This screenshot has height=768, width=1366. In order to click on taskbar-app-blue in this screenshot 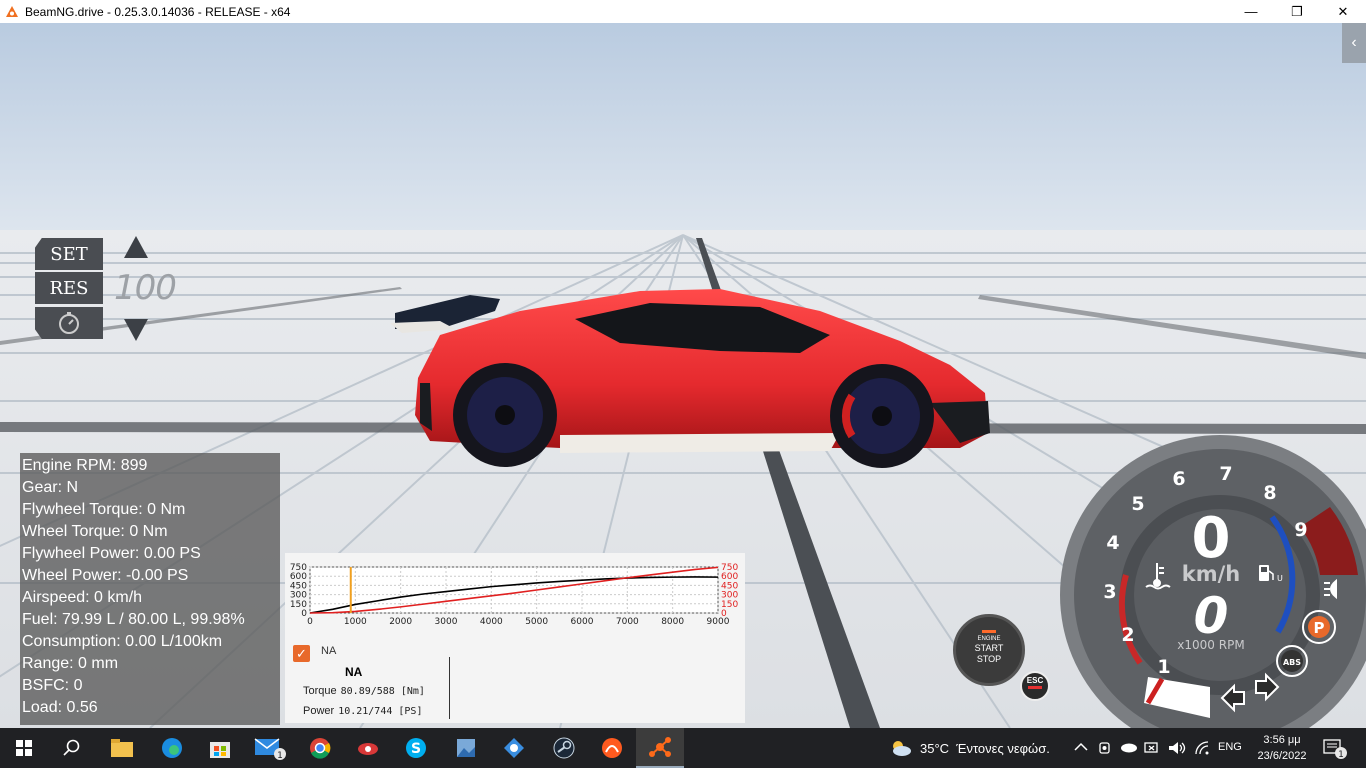, I will do `click(514, 748)`.